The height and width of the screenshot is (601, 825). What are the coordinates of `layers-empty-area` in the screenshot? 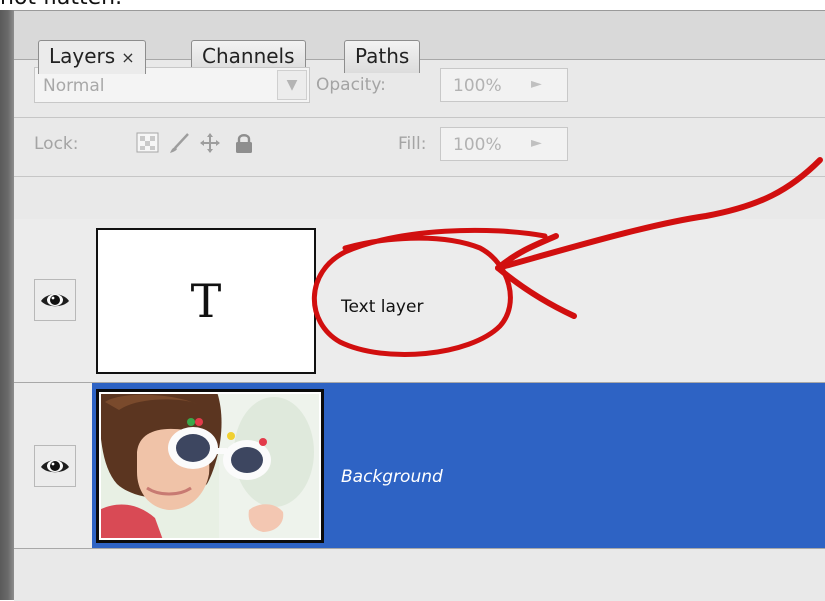 It's located at (419, 575).